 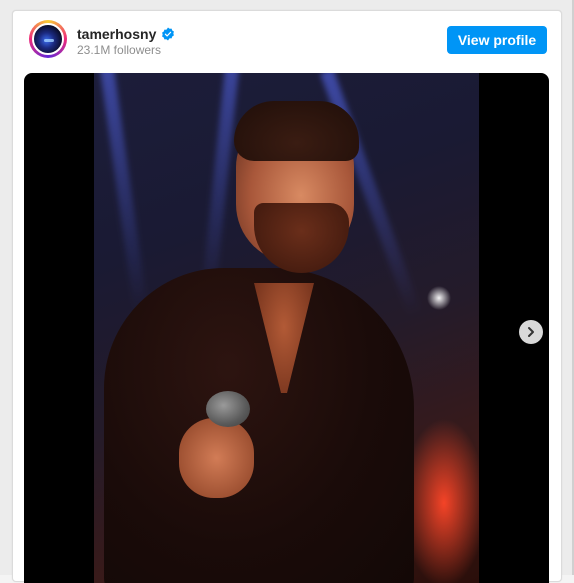 What do you see at coordinates (216, 458) in the screenshot?
I see `performer-hand` at bounding box center [216, 458].